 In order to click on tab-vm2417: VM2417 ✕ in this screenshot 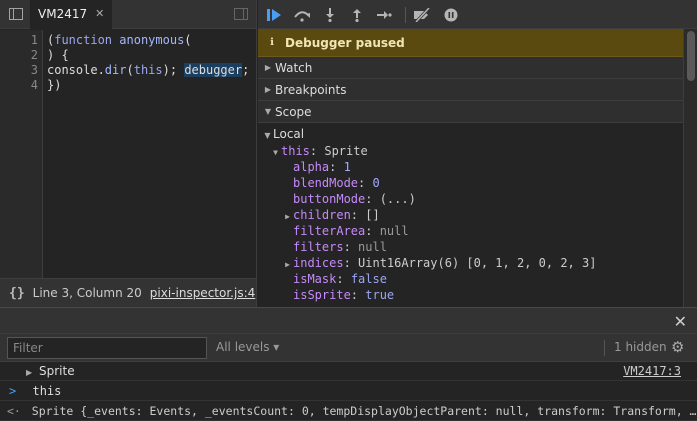, I will do `click(71, 14)`.